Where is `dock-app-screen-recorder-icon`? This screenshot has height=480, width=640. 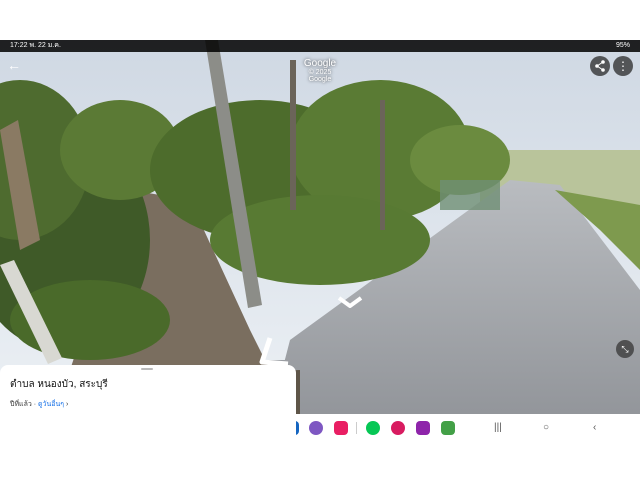
dock-app-screen-recorder-icon is located at coordinates (341, 428).